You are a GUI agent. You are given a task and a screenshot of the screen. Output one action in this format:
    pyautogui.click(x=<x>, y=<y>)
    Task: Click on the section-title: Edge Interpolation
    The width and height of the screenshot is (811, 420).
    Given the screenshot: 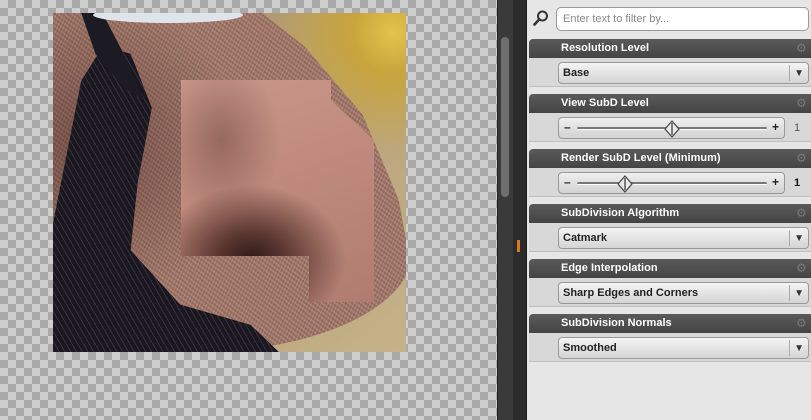 What is the action you would take?
    pyautogui.click(x=670, y=268)
    